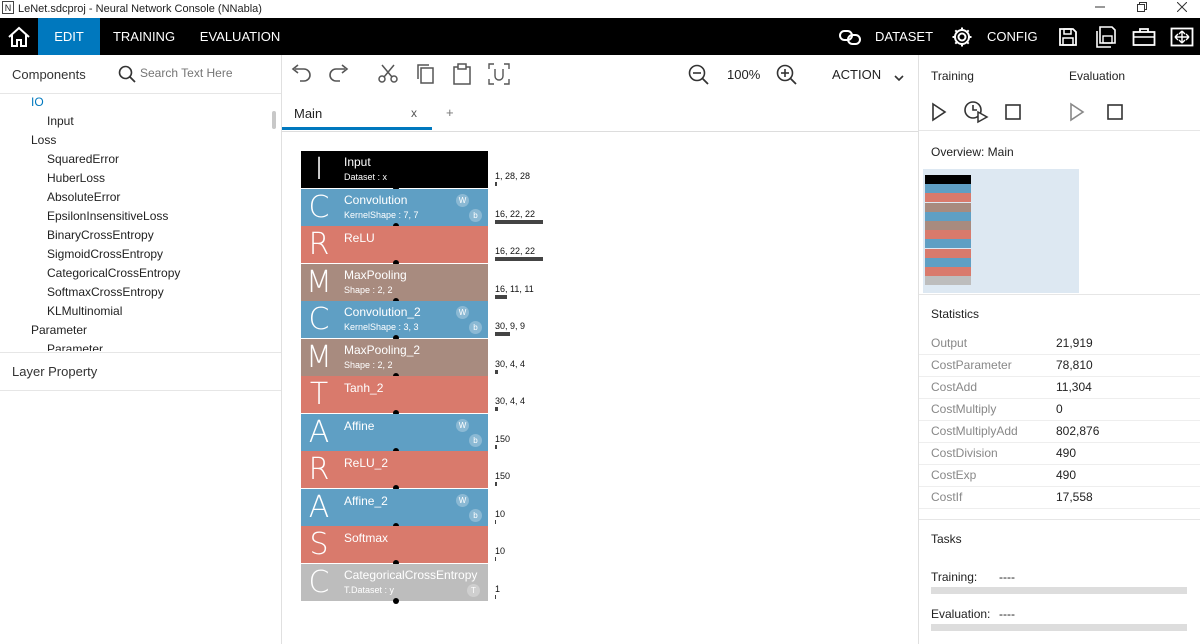 The height and width of the screenshot is (644, 1200). I want to click on evaluation-label: Evaluation, so click(1097, 76).